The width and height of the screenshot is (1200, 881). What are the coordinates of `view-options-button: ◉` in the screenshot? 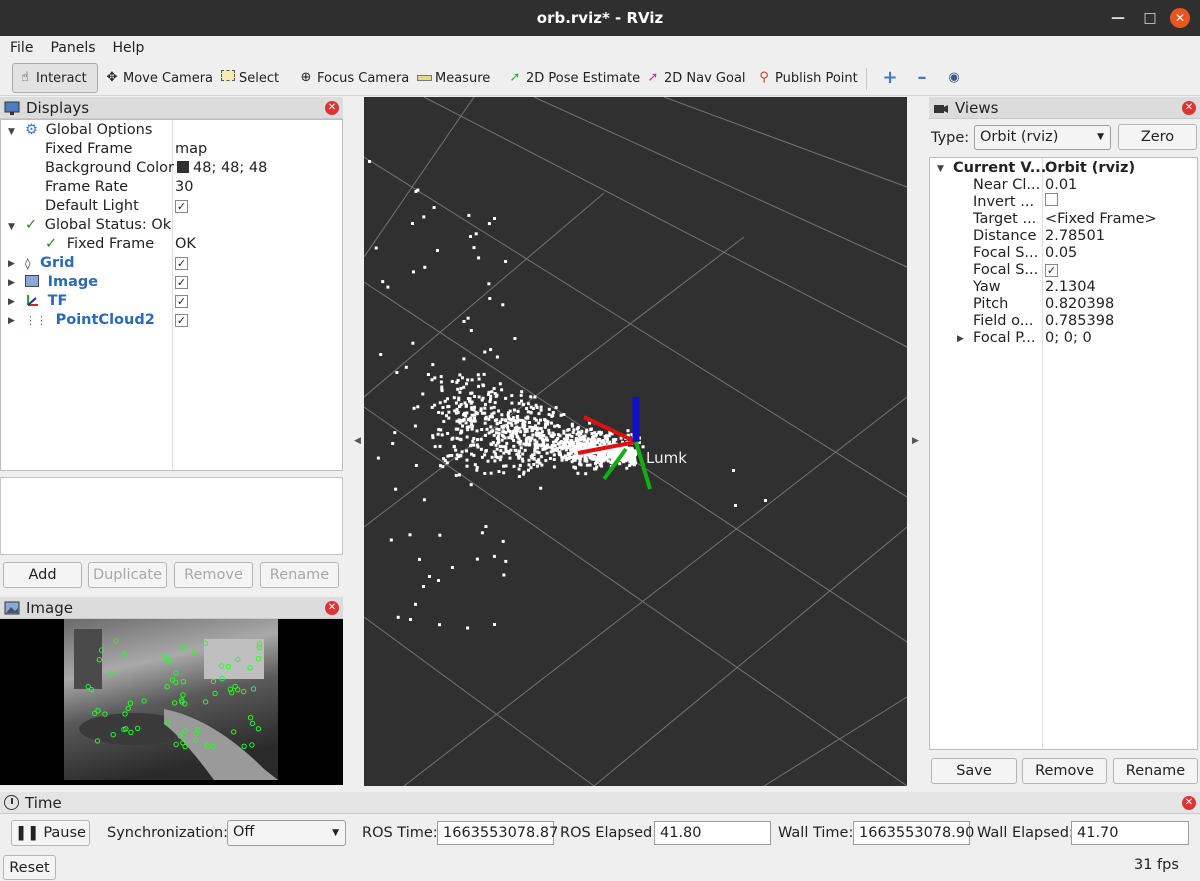 It's located at (954, 78).